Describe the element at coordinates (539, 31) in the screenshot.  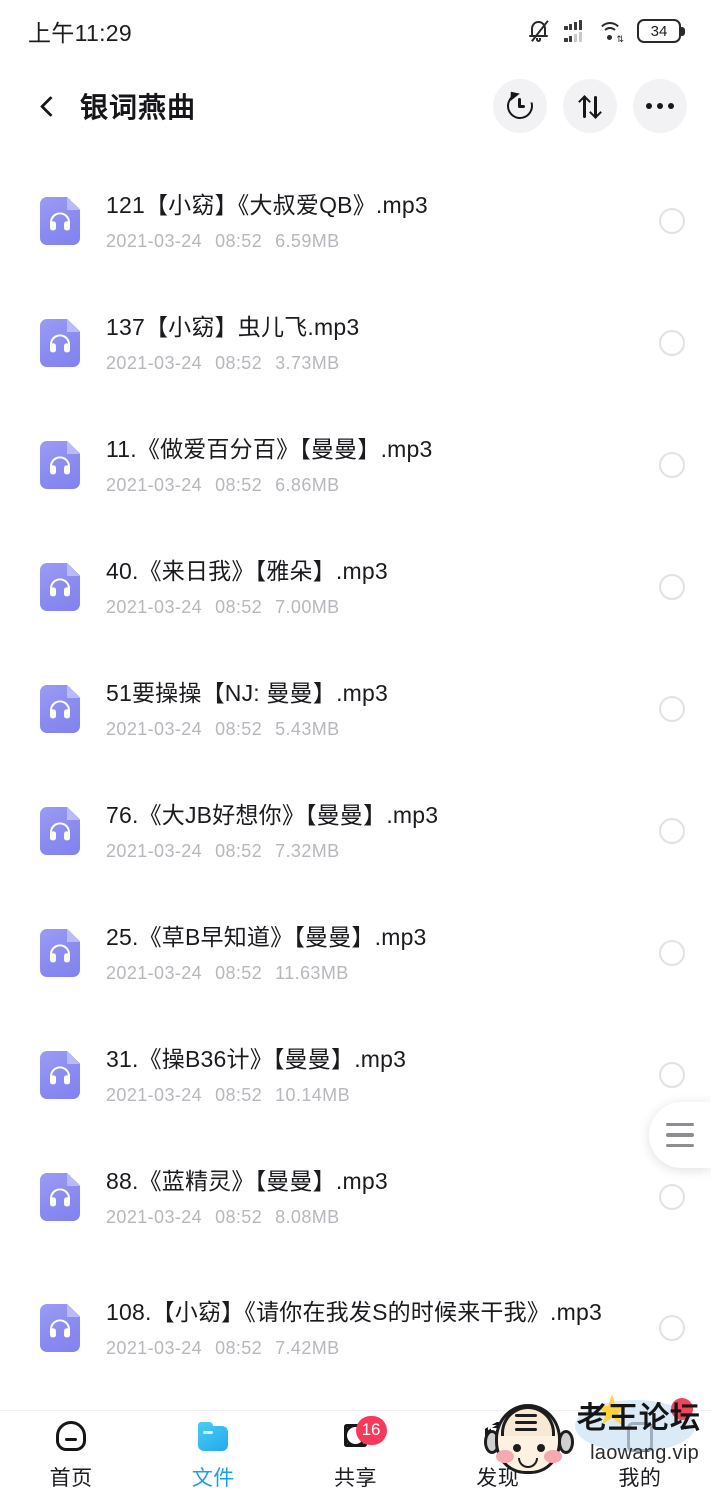
I see `bell-muted-icon` at that location.